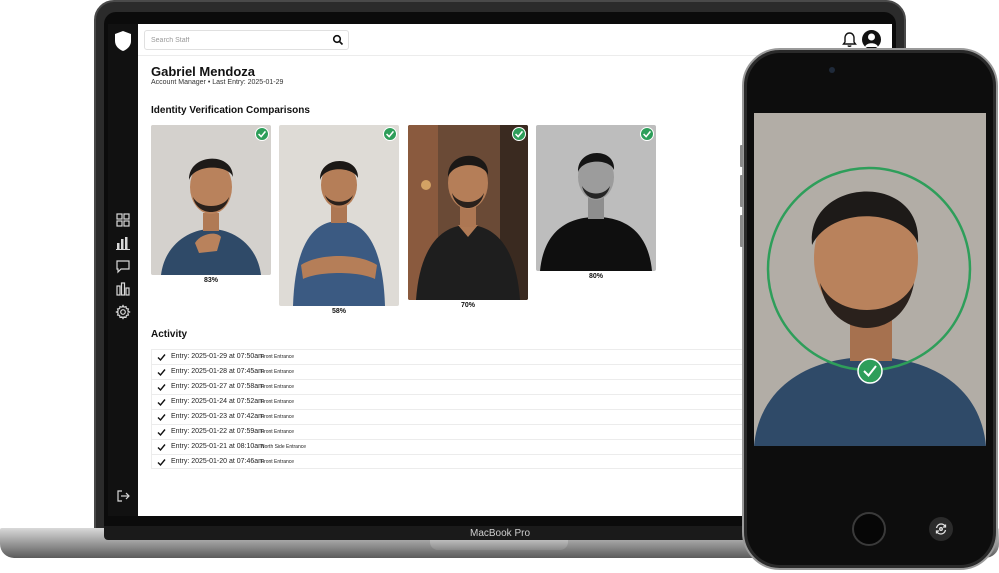 This screenshot has width=999, height=573. Describe the element at coordinates (218, 356) in the screenshot. I see `activity-entry: Entry: 2025-01-29 at 07:50am` at that location.